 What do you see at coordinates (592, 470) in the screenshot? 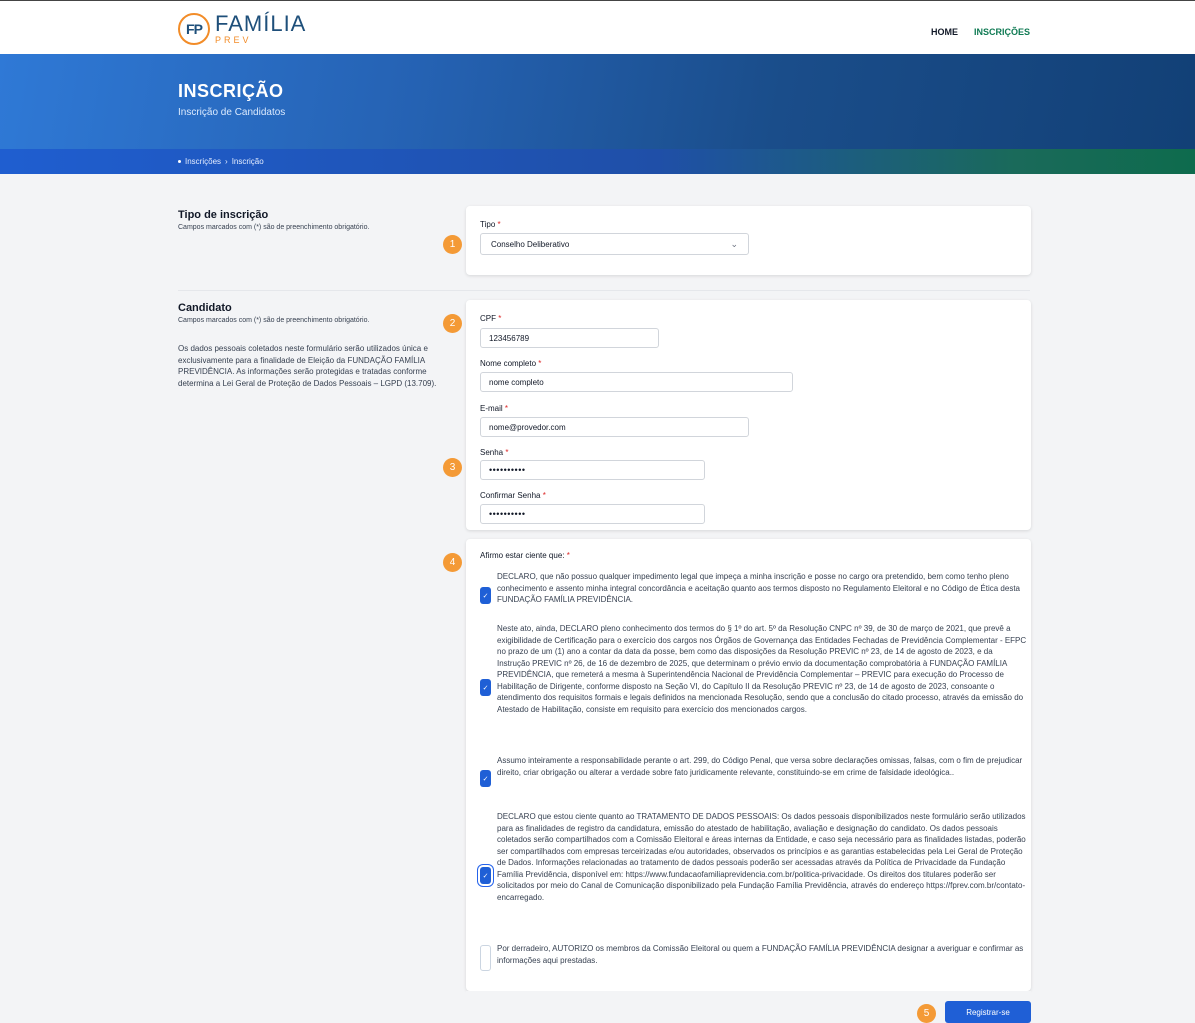
I see `senha-input` at bounding box center [592, 470].